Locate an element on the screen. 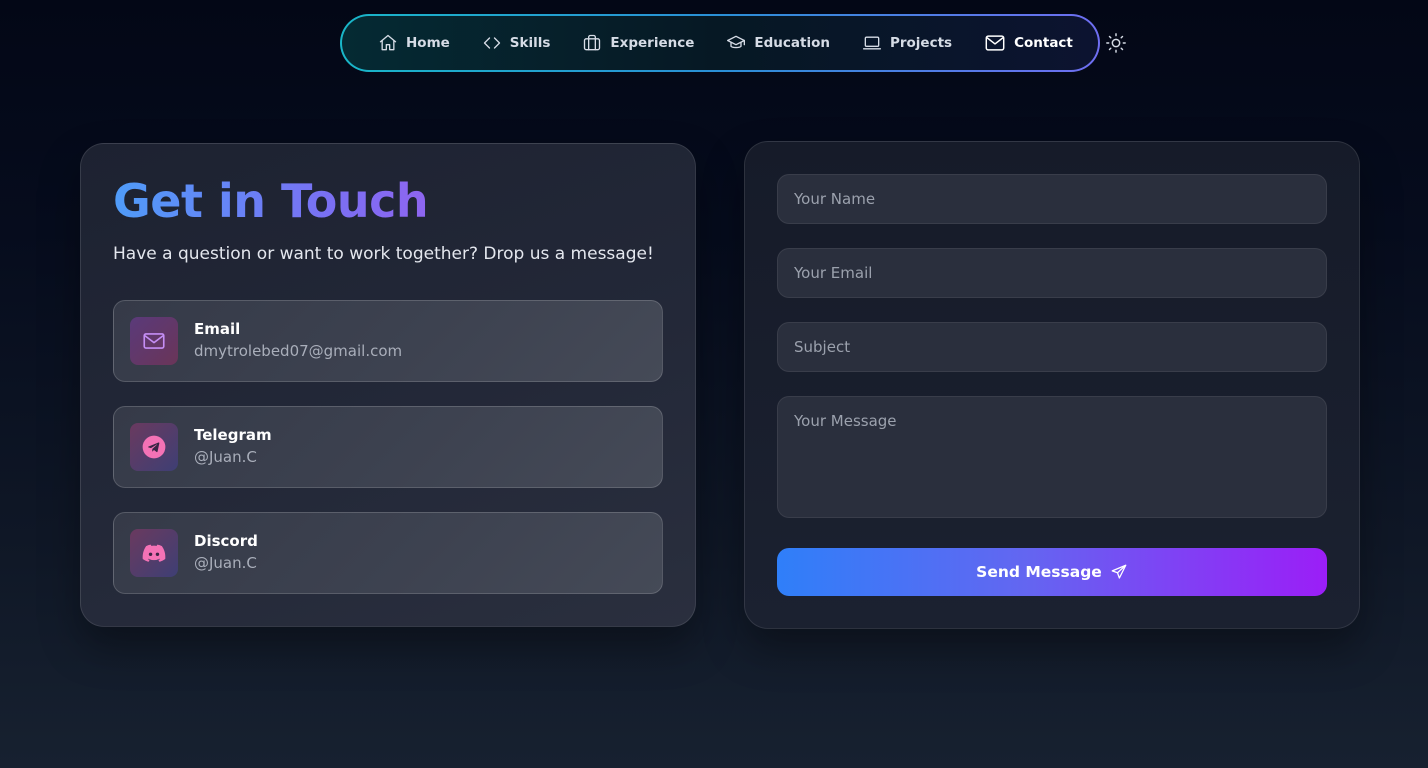 The width and height of the screenshot is (1428, 768). nav-item-education: Education is located at coordinates (778, 43).